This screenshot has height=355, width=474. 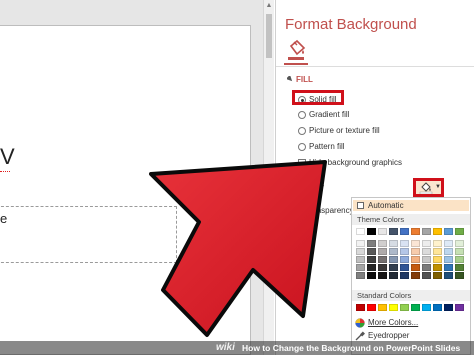 I want to click on pane-divider, so click(x=375, y=66).